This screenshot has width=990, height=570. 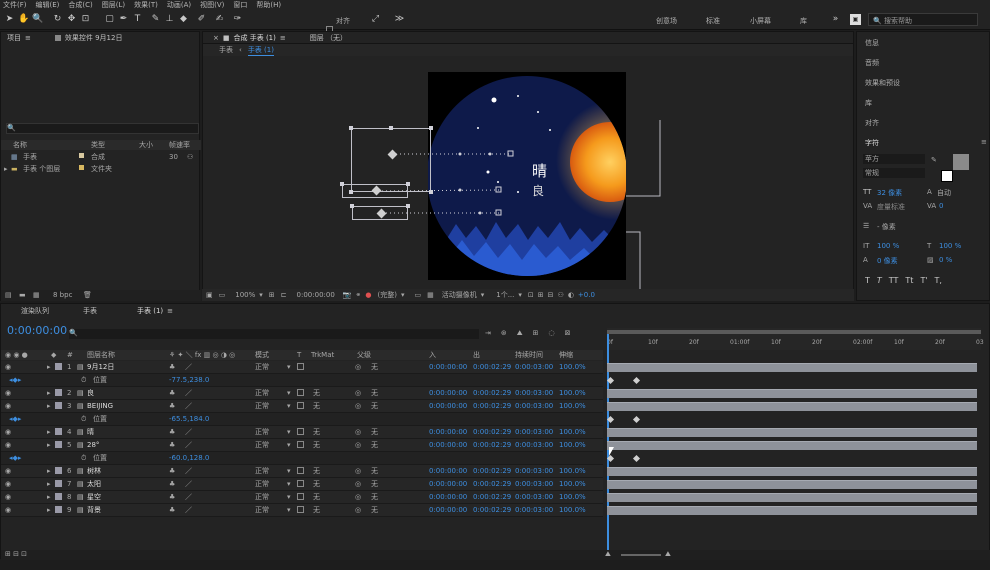 I want to click on layer-name: 背景, so click(x=94, y=510).